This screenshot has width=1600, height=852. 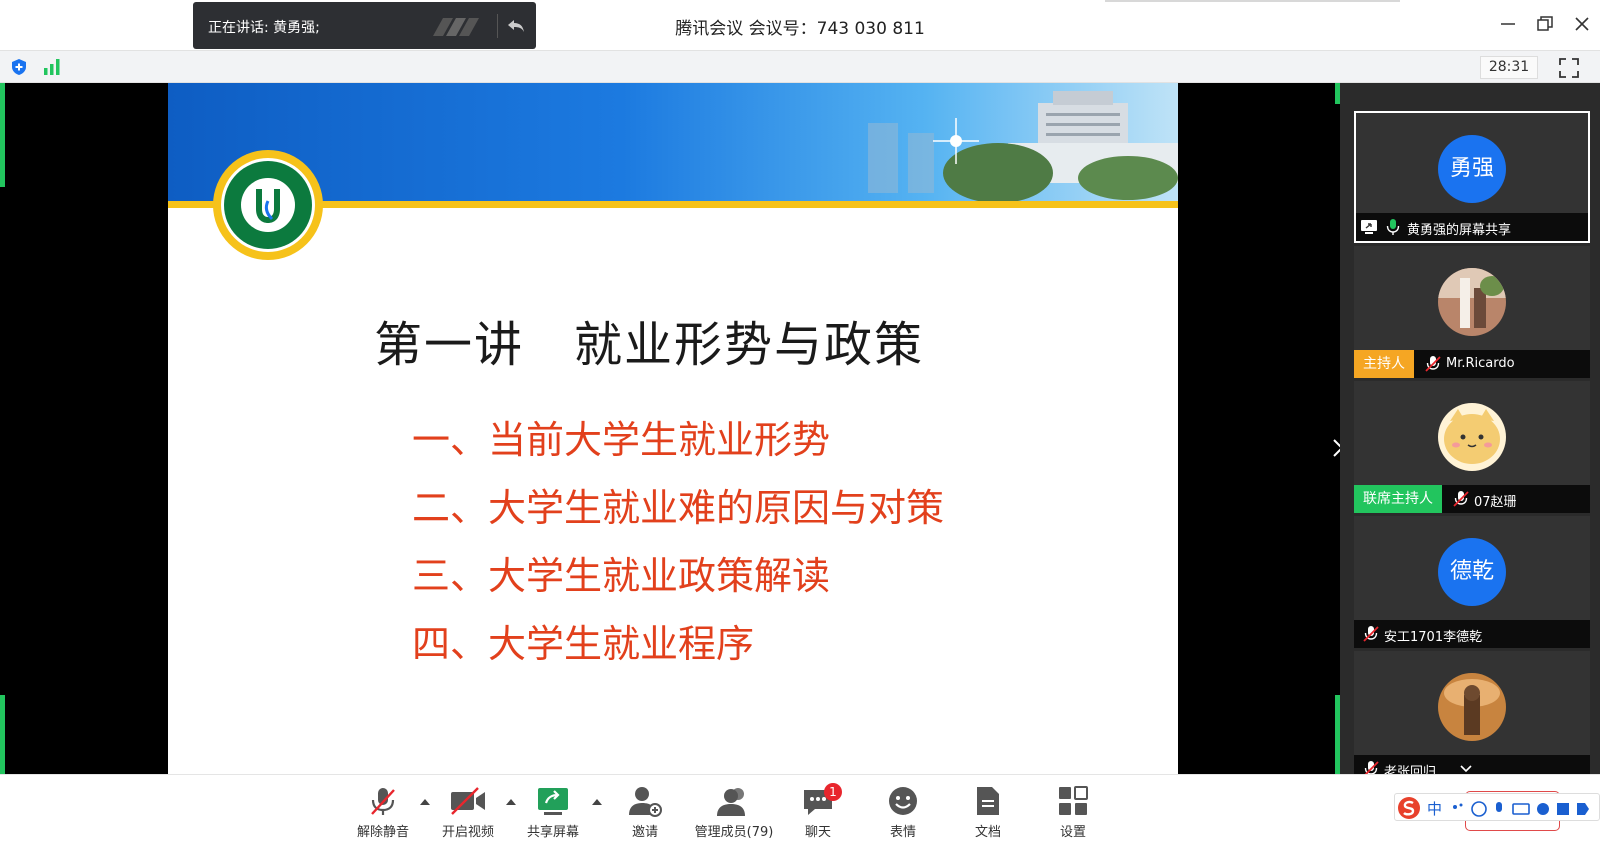 I want to click on ime-language: 中, so click(x=1434, y=808).